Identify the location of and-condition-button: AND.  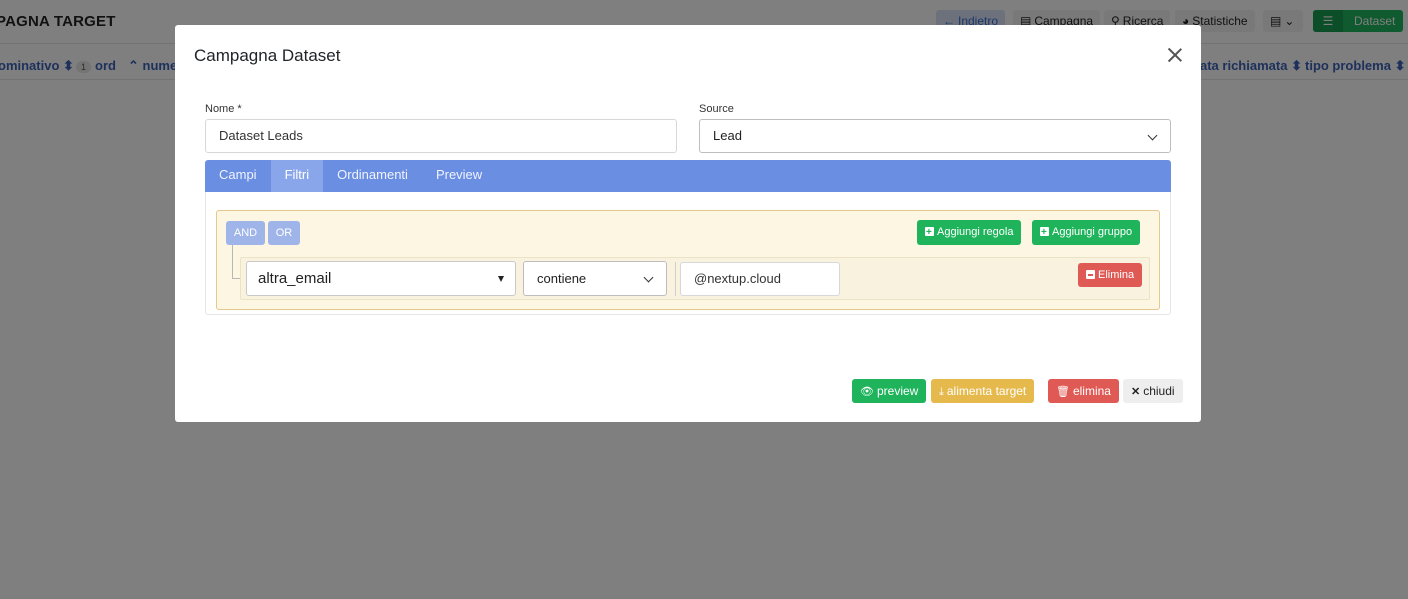
(245, 233).